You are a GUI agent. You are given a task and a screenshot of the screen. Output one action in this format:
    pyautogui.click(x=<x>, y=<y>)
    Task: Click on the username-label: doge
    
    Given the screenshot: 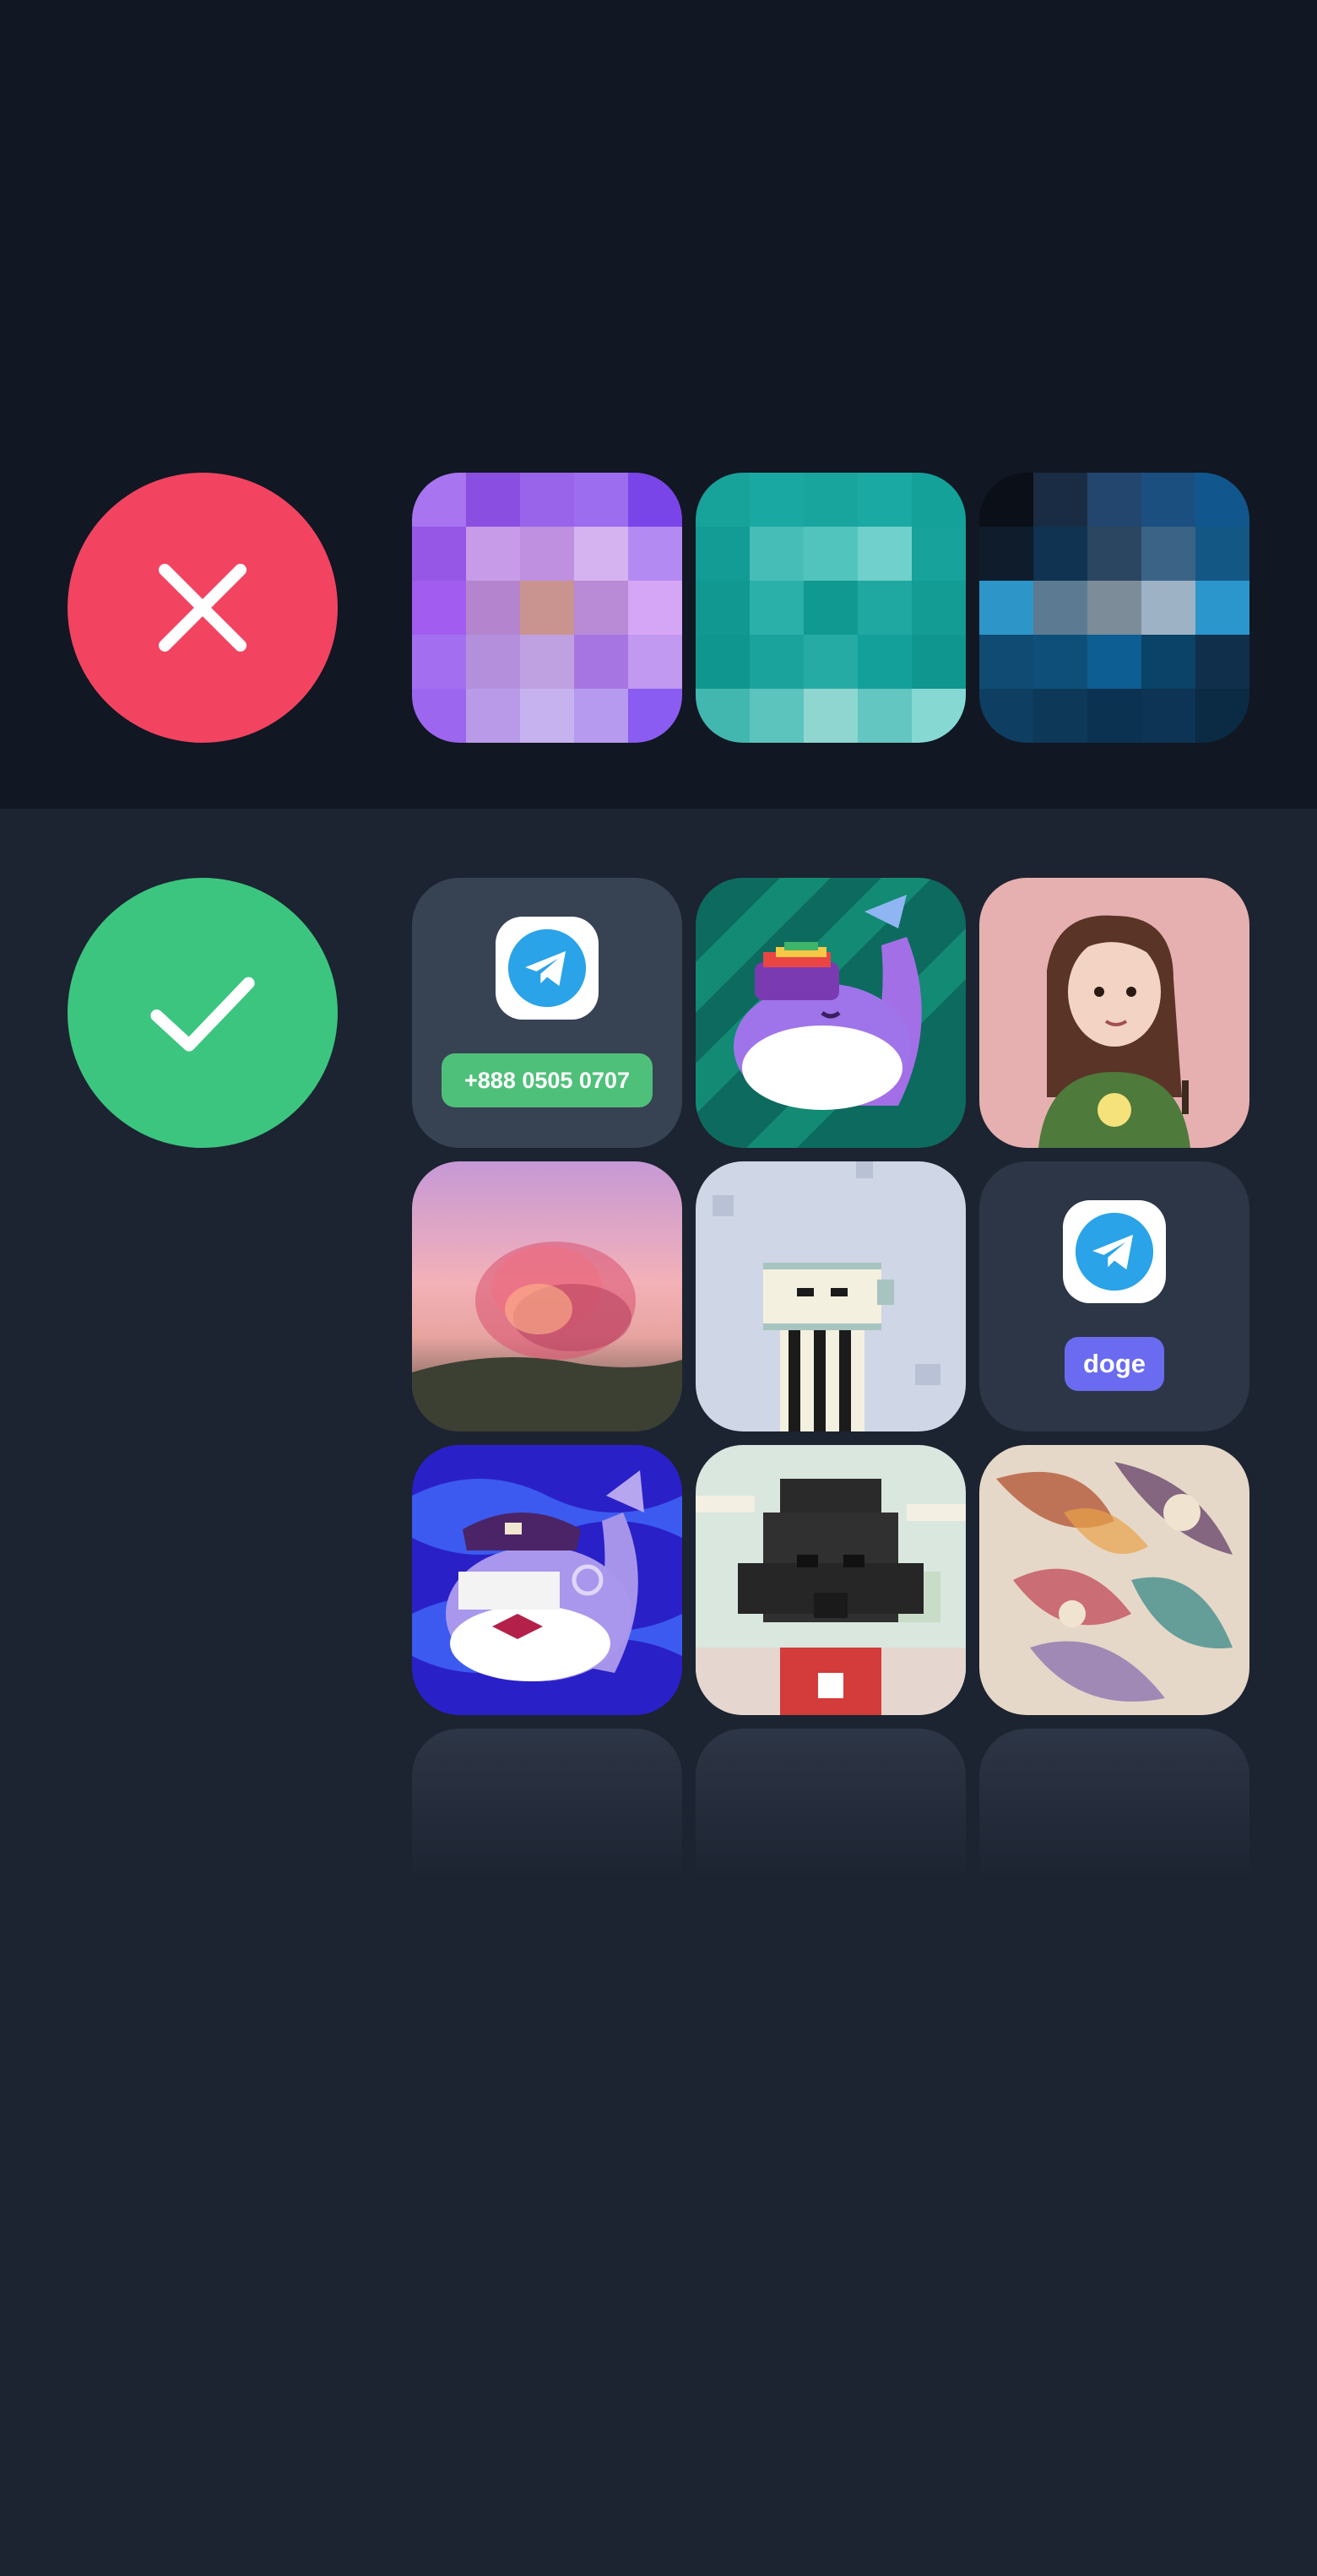 What is the action you would take?
    pyautogui.click(x=1114, y=1364)
    